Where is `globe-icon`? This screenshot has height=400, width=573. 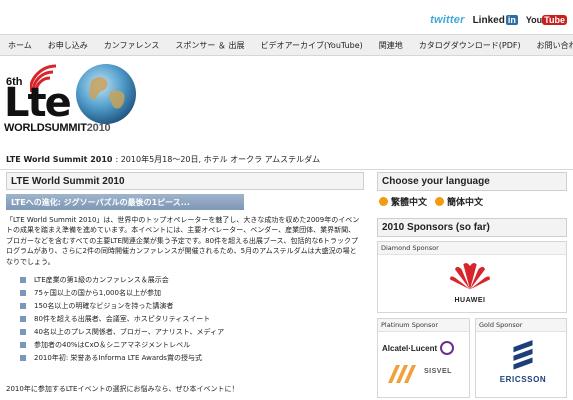
globe-icon is located at coordinates (106, 94).